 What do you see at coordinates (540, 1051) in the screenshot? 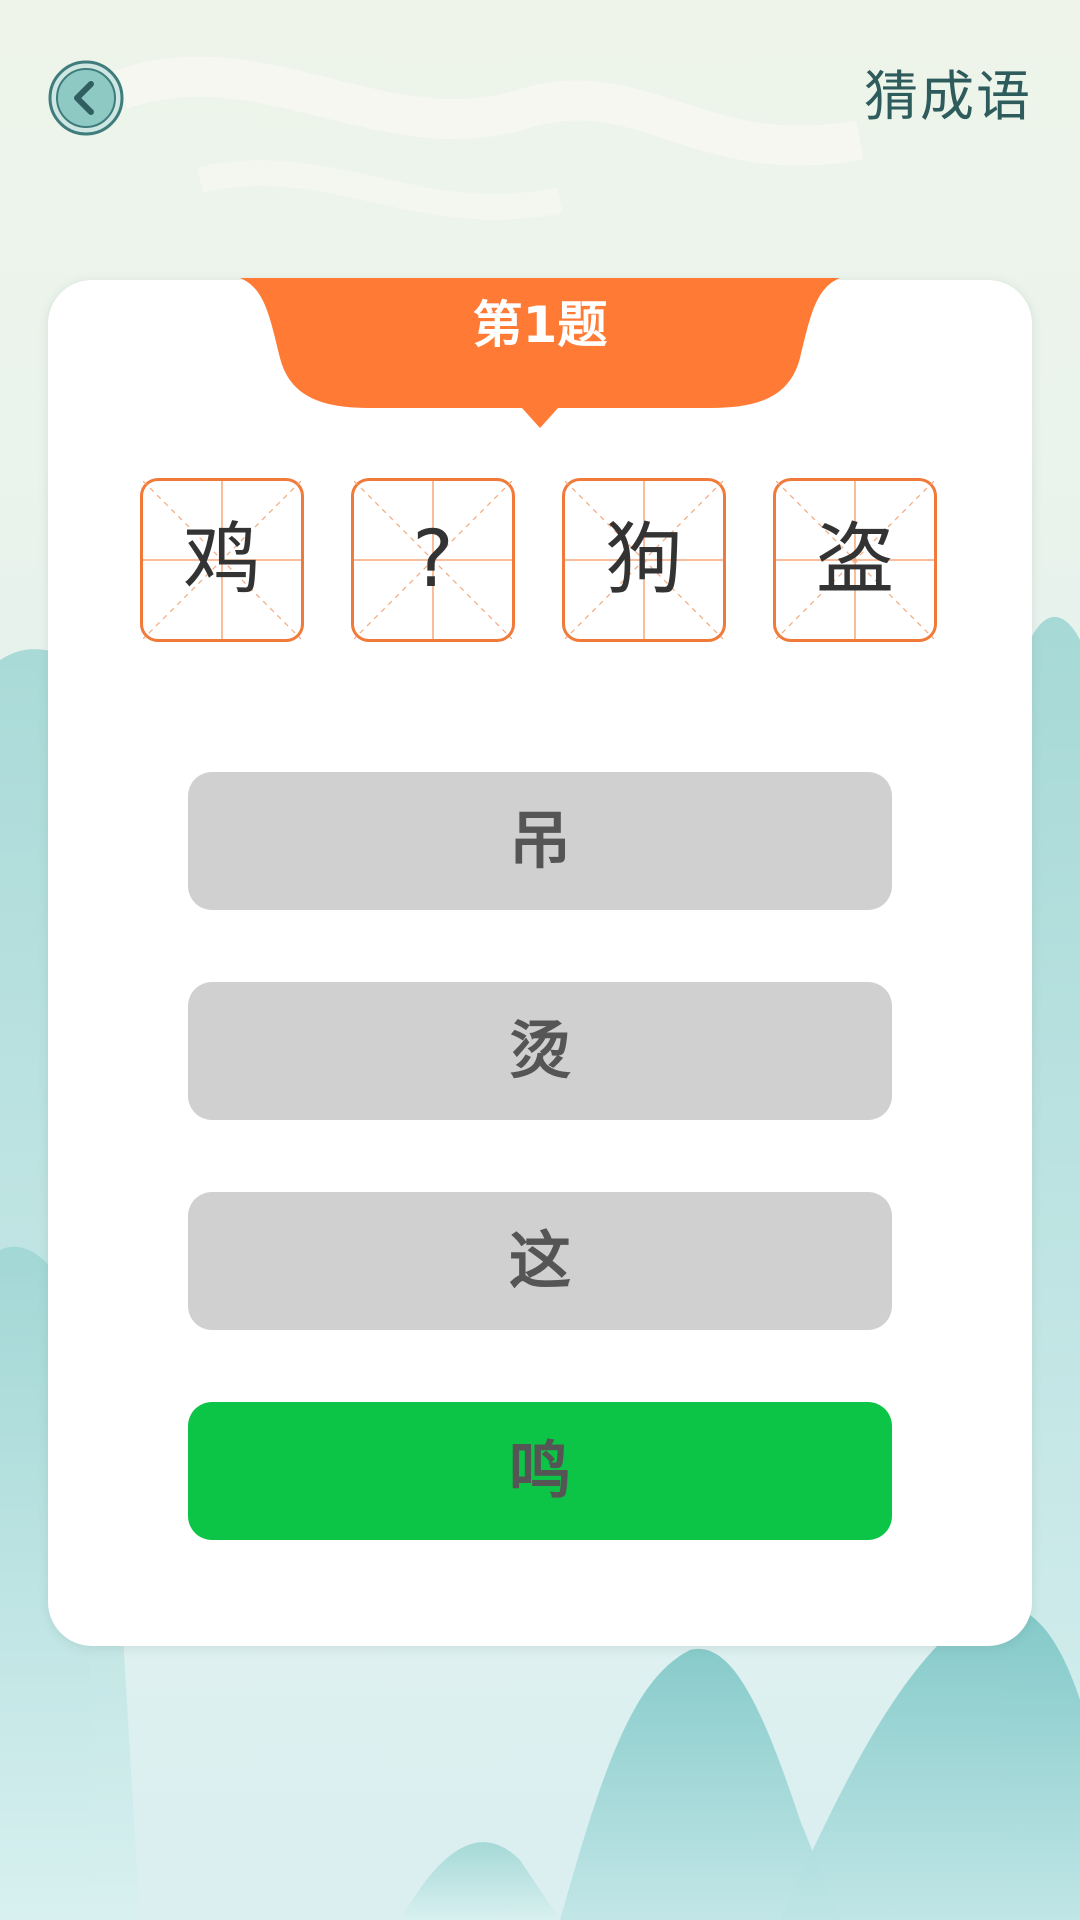
I see `answer-option-button: 烫` at bounding box center [540, 1051].